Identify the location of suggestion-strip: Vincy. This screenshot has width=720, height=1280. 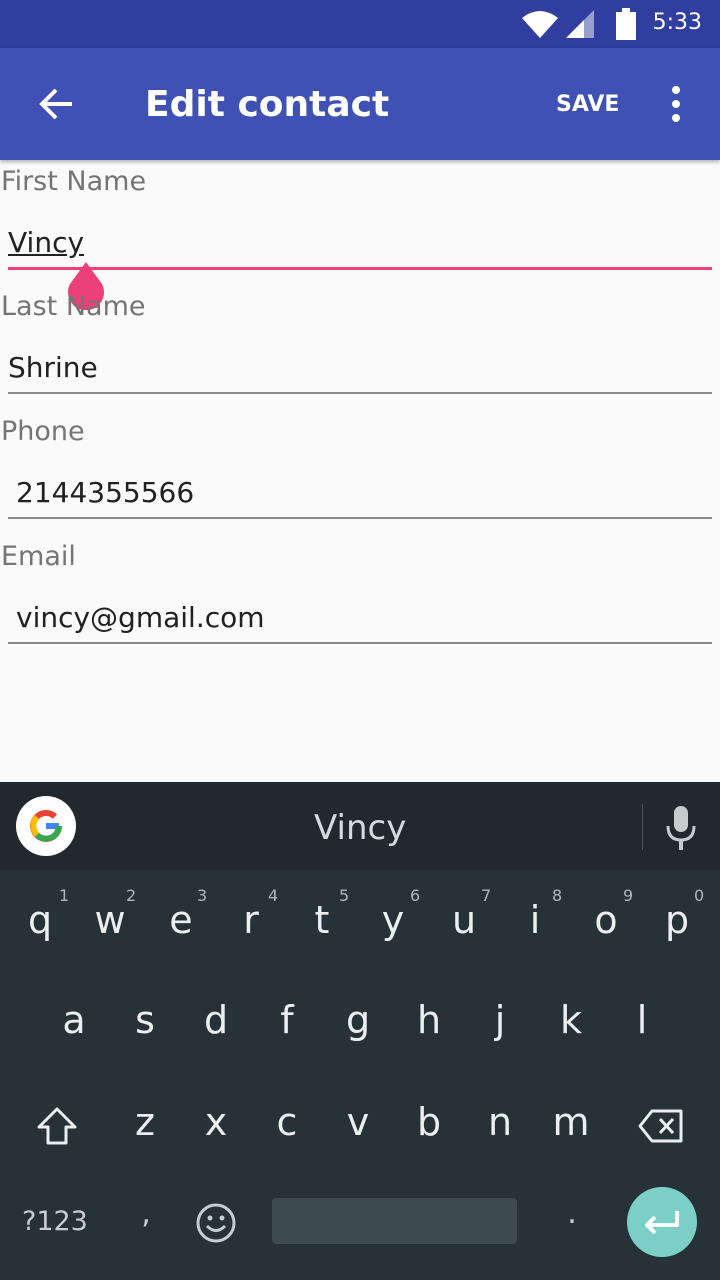
(360, 826).